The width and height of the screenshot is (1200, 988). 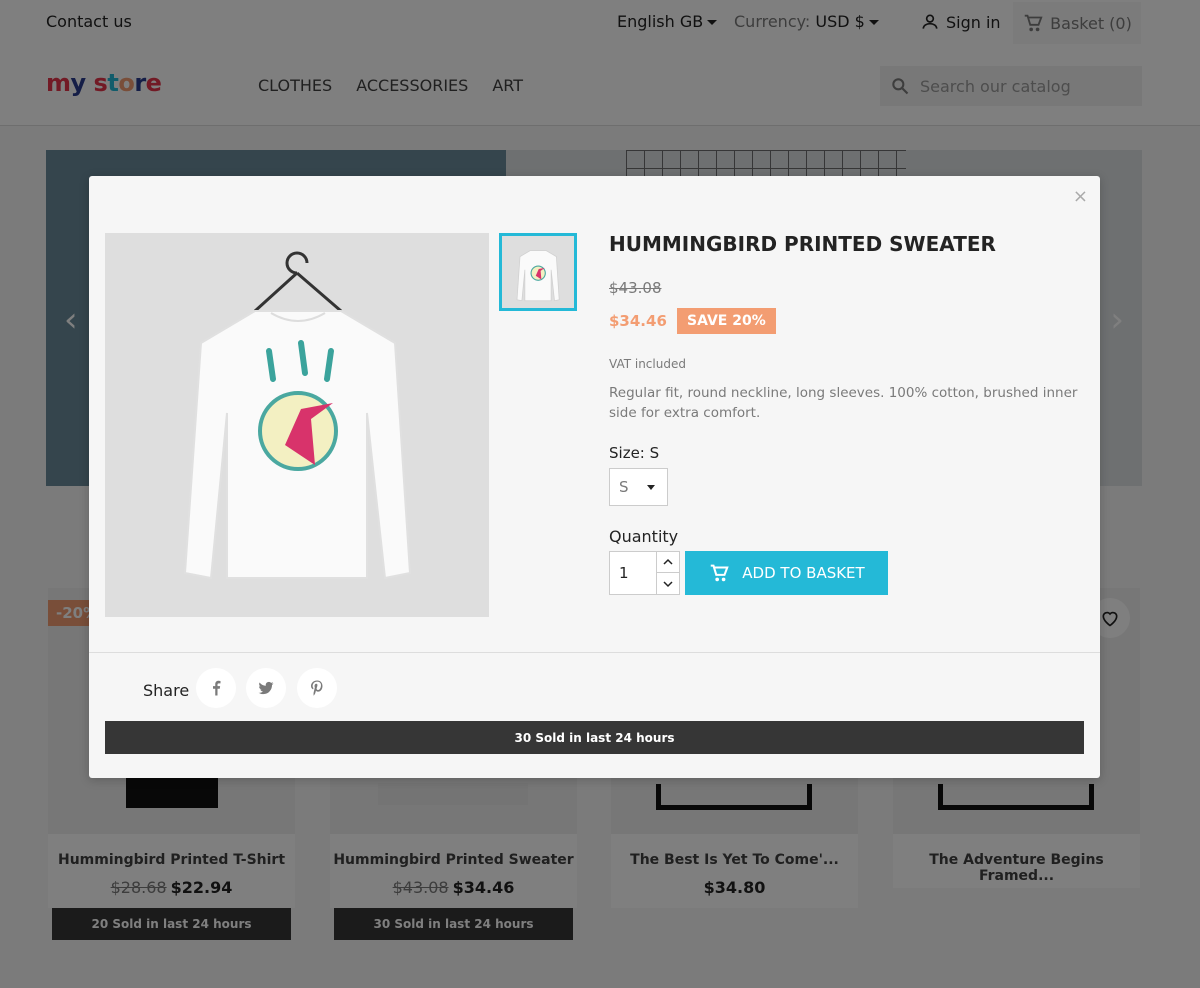 What do you see at coordinates (624, 487) in the screenshot?
I see `size-select-value: S` at bounding box center [624, 487].